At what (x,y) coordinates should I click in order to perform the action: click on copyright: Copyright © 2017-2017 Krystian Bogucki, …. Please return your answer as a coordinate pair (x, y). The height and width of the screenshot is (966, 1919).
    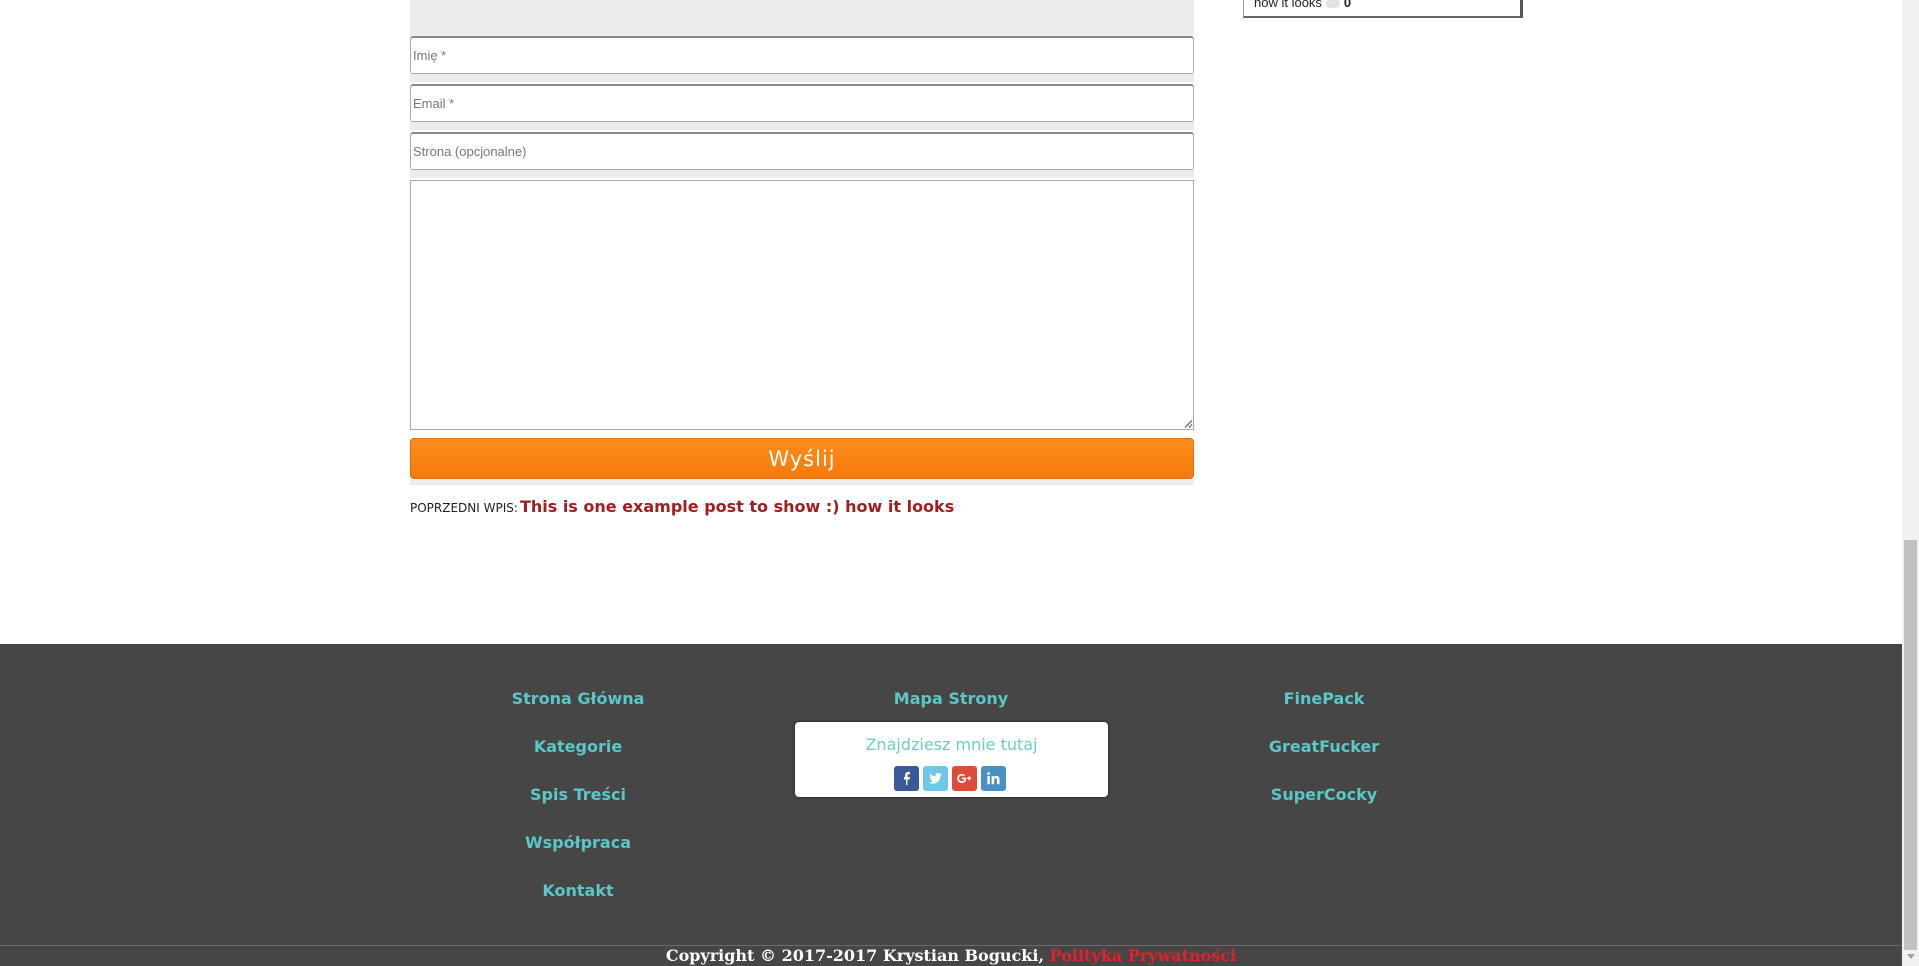
    Looking at the image, I should click on (951, 955).